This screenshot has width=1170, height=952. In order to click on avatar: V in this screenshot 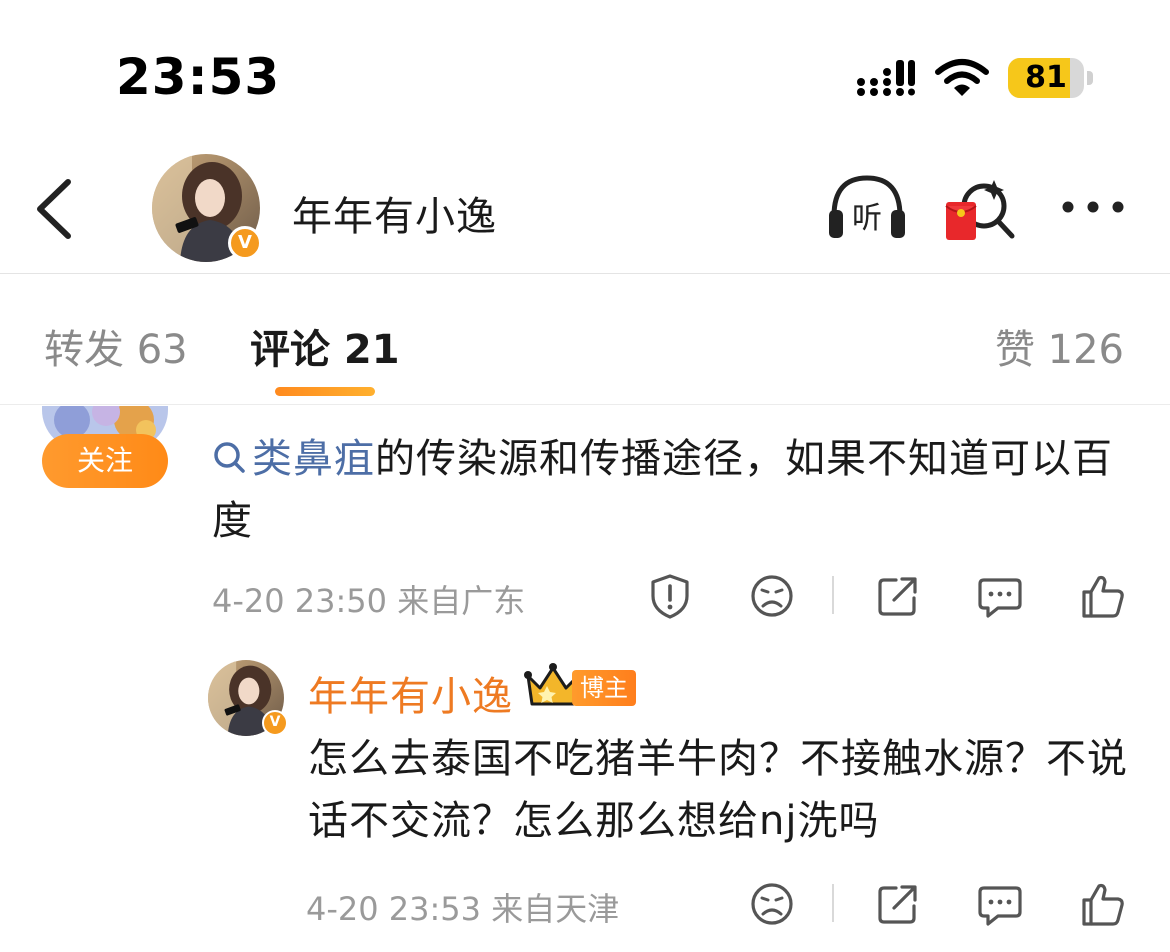, I will do `click(207, 208)`.